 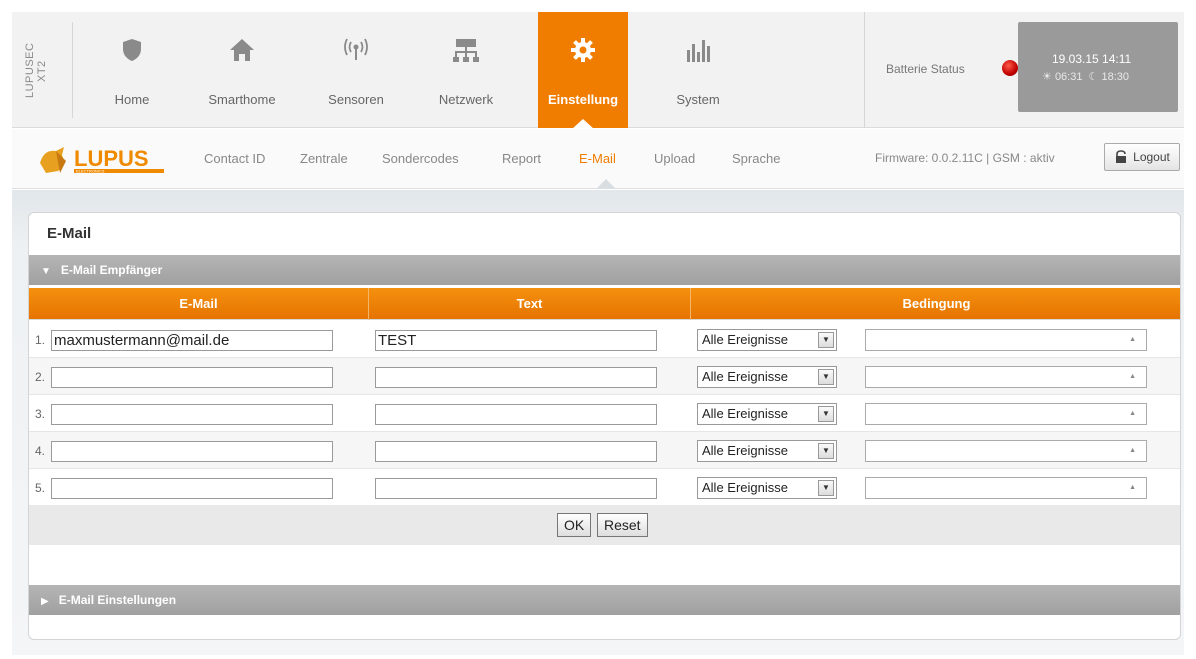 What do you see at coordinates (674, 158) in the screenshot?
I see `subnav-item-upload: Upload` at bounding box center [674, 158].